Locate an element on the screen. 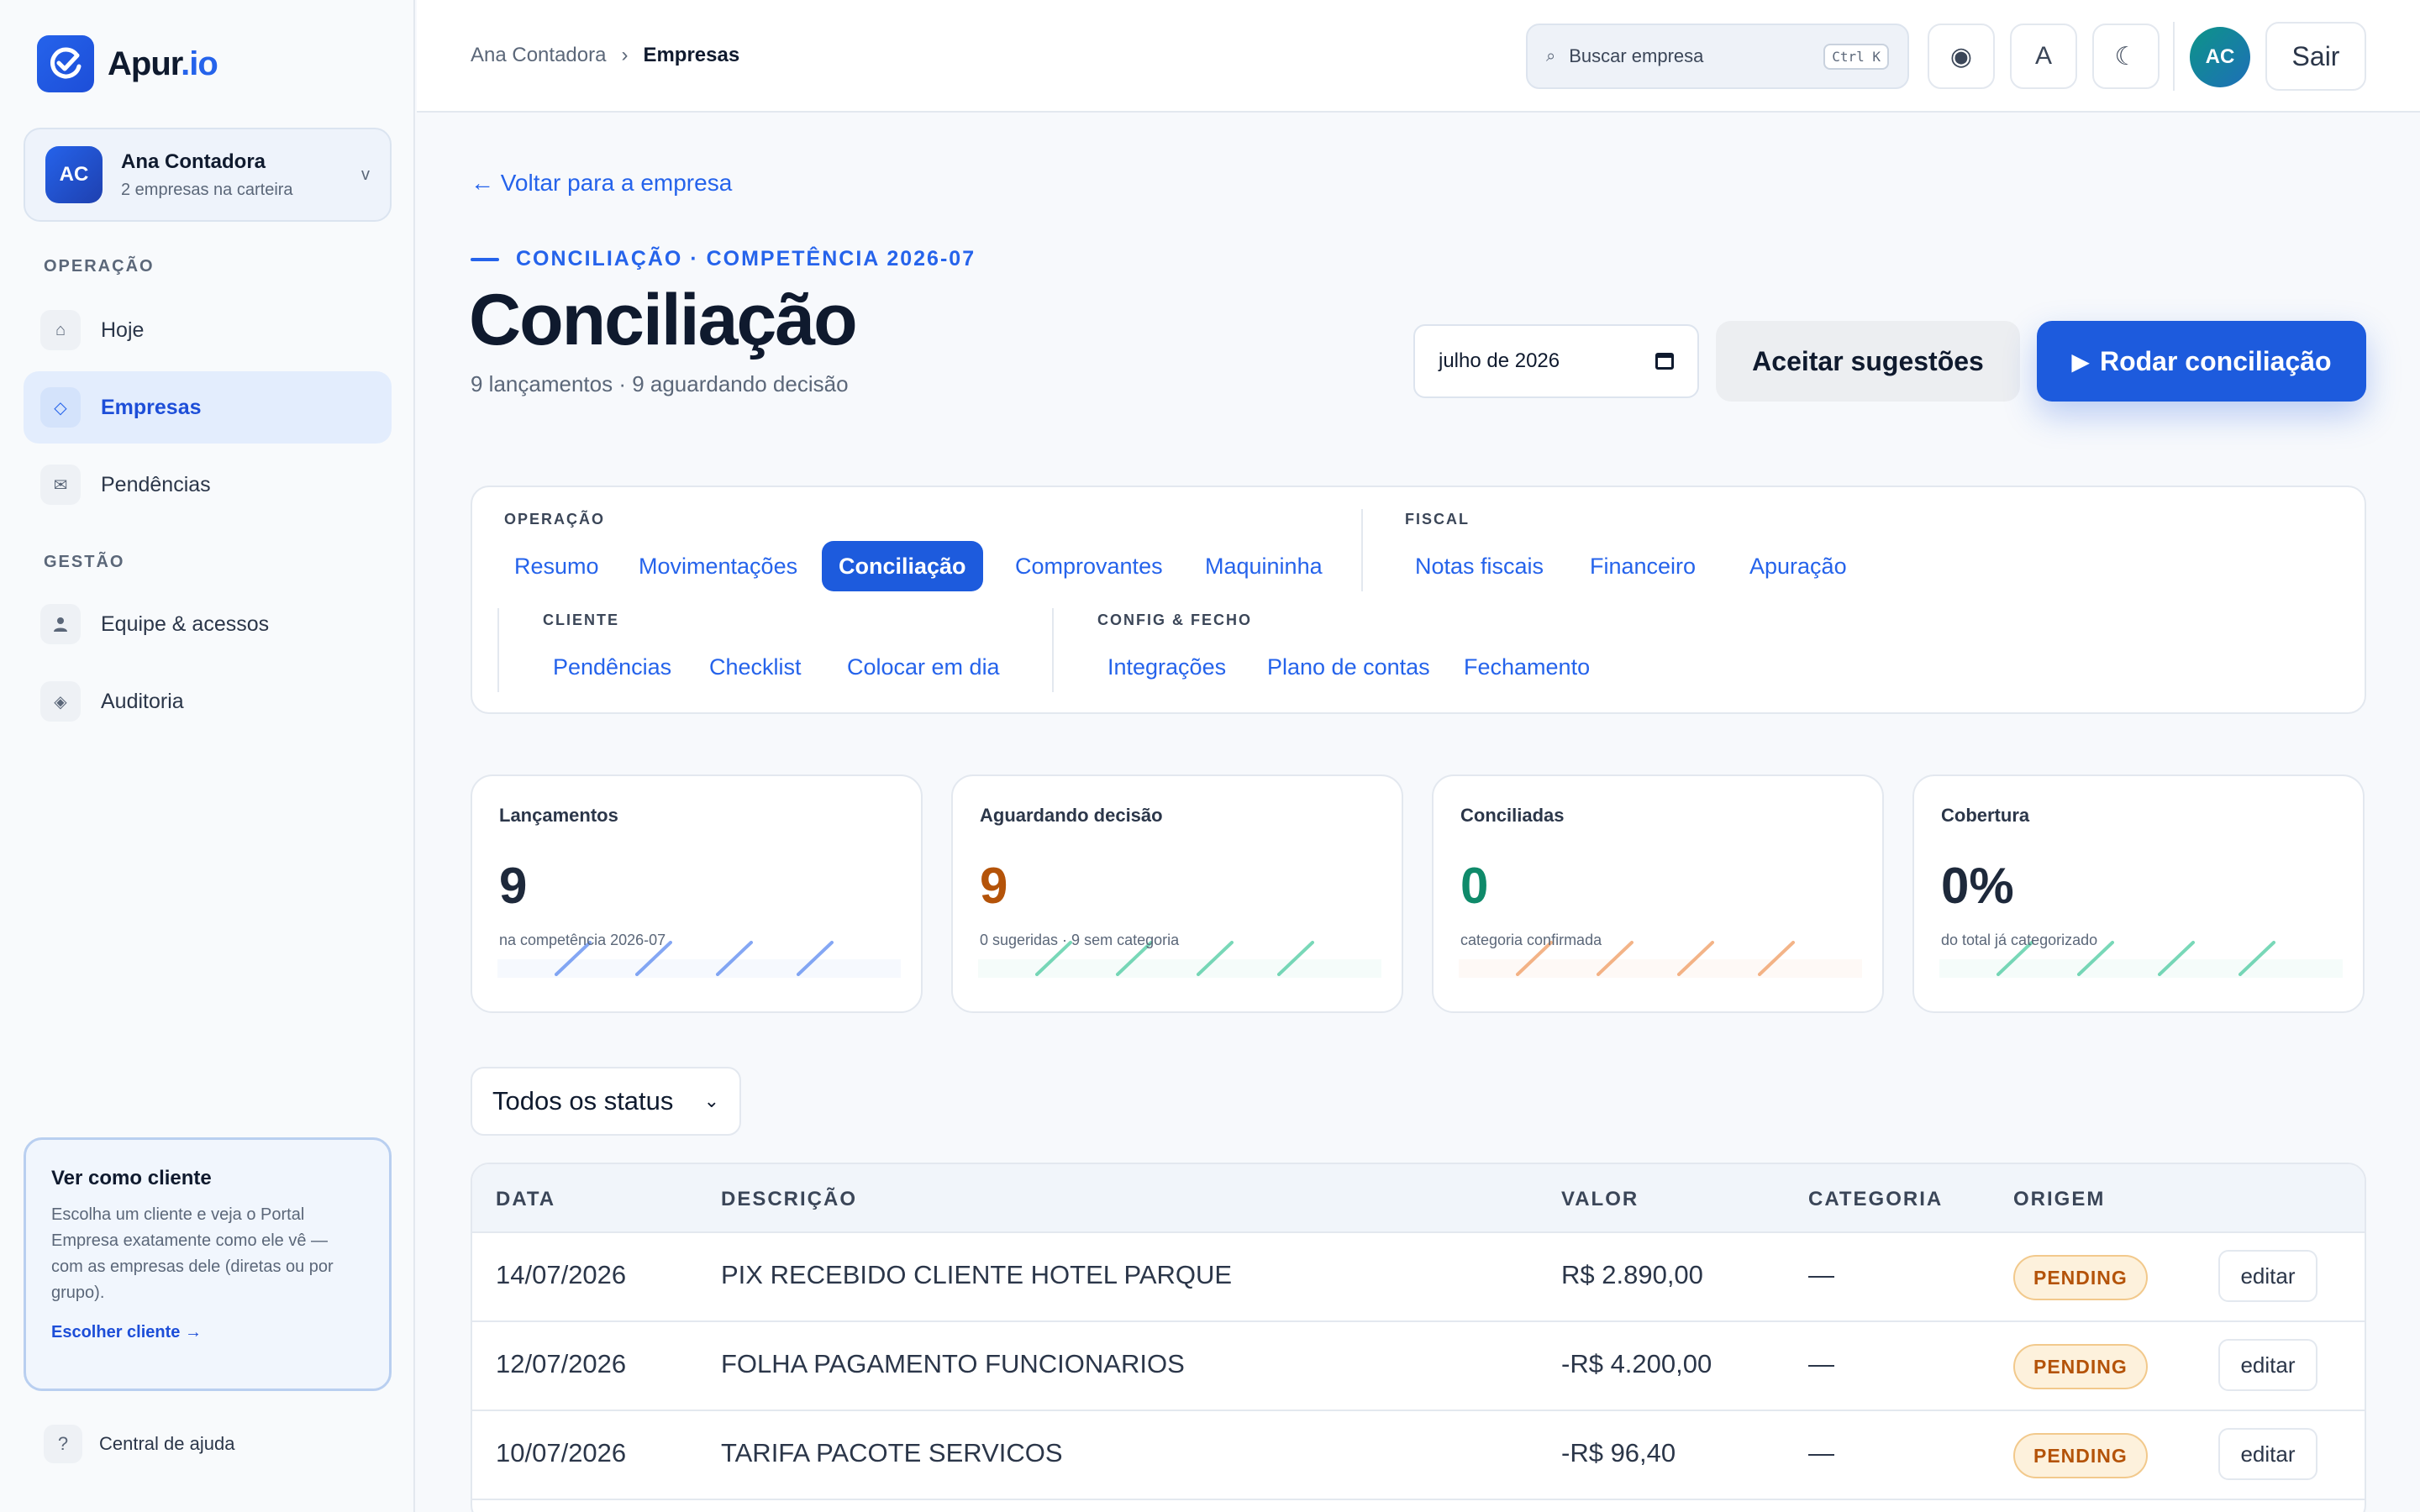  theme-toggle-button: ☾ is located at coordinates (2126, 56).